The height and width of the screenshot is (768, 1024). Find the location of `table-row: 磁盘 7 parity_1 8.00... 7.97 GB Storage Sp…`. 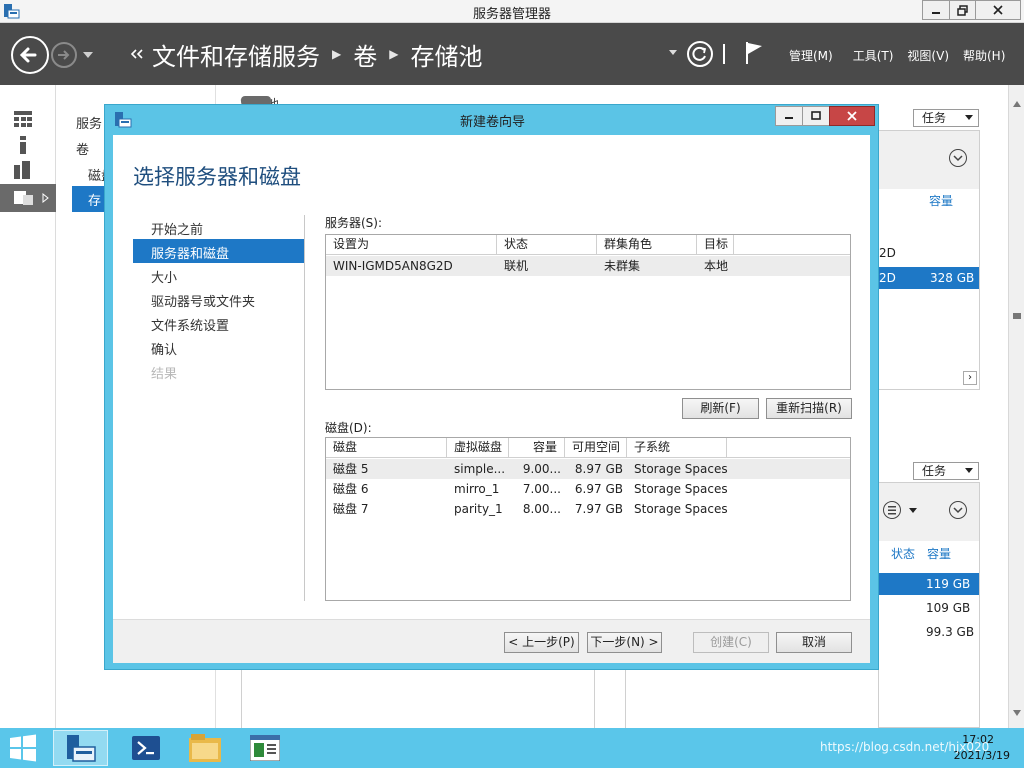

table-row: 磁盘 7 parity_1 8.00... 7.97 GB Storage Sp… is located at coordinates (588, 509).